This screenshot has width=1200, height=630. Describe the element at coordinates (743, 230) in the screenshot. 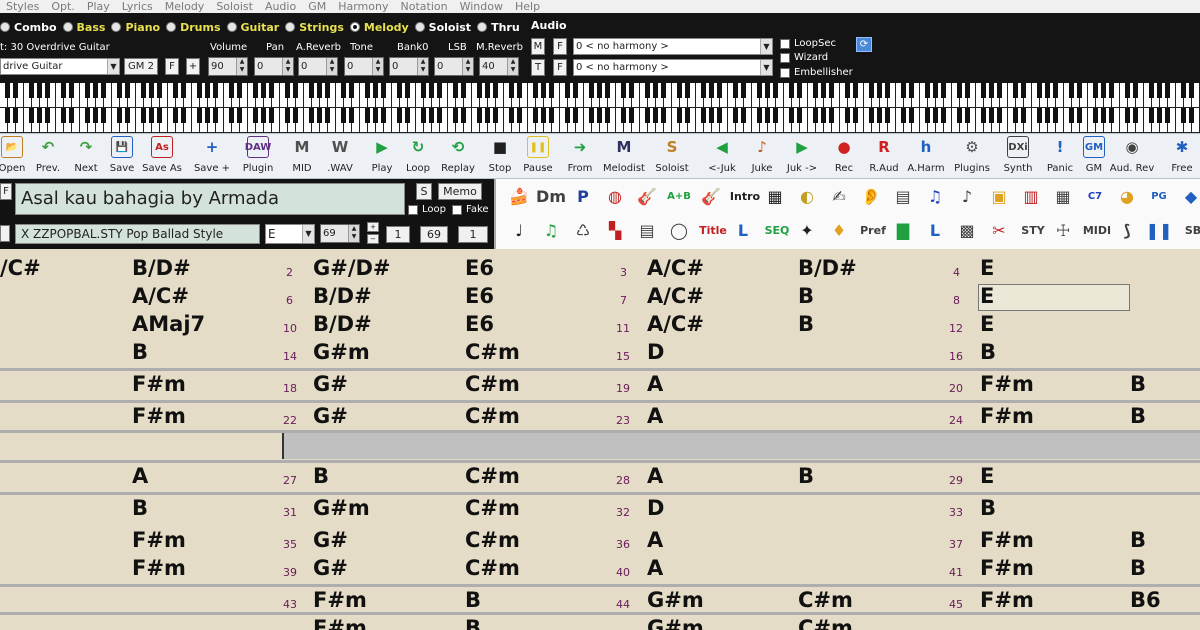

I see `l-icon: L` at that location.